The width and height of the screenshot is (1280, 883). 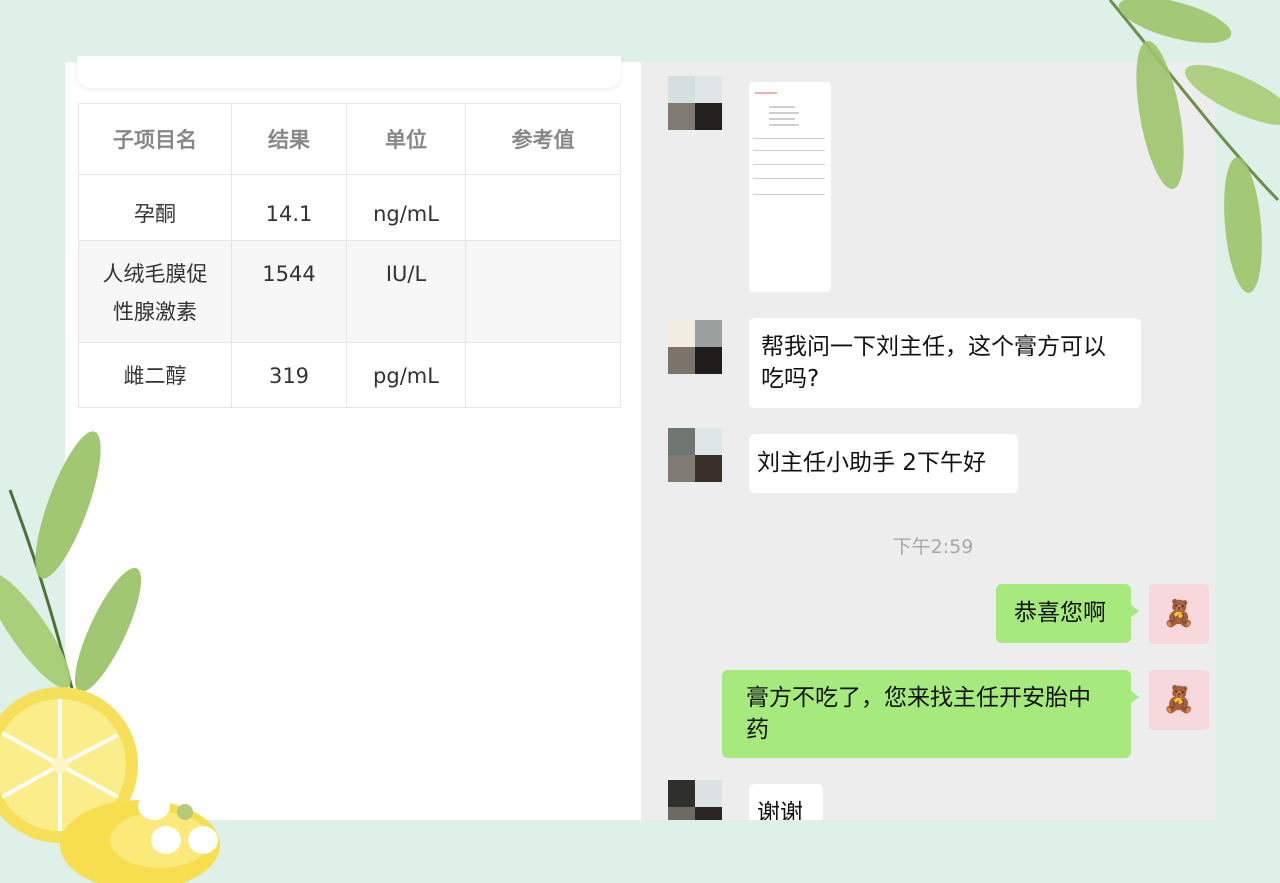 I want to click on message-bubble: 帮我问一下刘主任，这个膏方可以 吃吗?, so click(x=945, y=363).